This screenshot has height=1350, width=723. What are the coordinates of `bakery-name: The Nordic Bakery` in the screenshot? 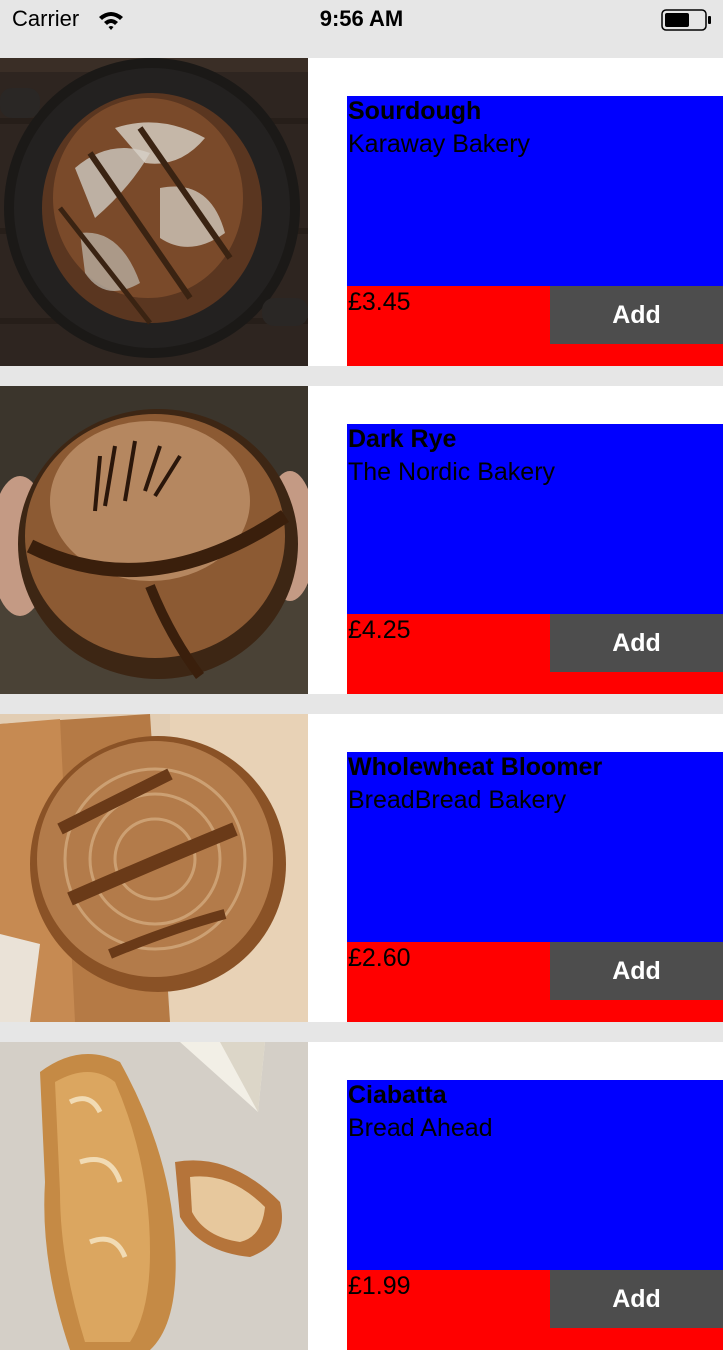 It's located at (452, 472).